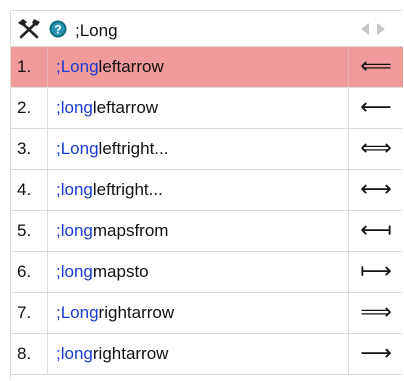  I want to click on row-symbol: ⟸, so click(375, 67).